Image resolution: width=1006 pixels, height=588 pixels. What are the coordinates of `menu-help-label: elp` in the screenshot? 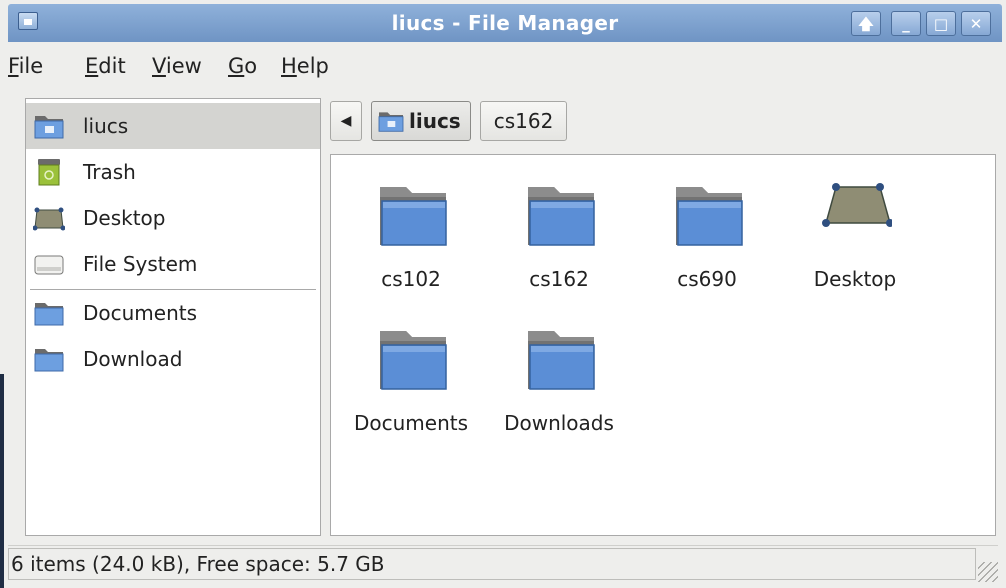 It's located at (312, 66).